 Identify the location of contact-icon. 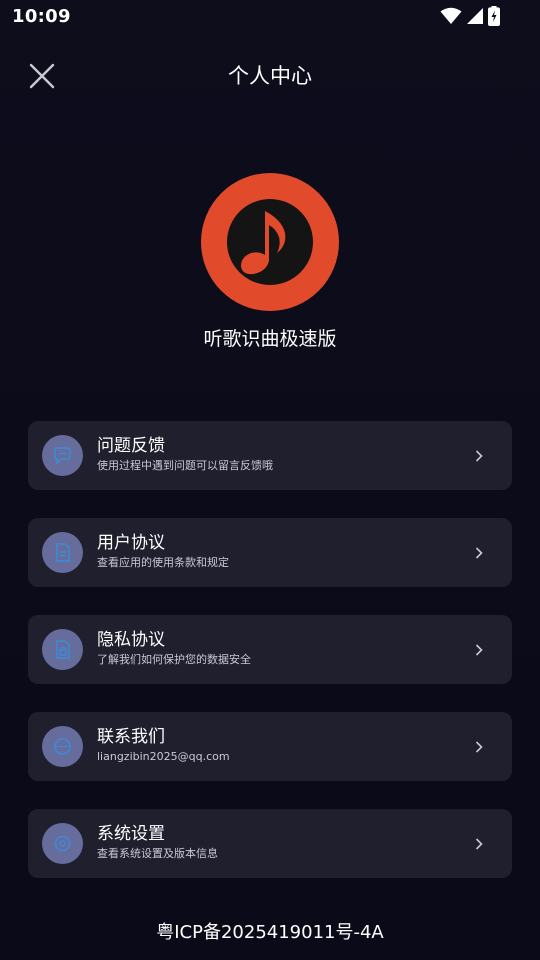
(62, 746).